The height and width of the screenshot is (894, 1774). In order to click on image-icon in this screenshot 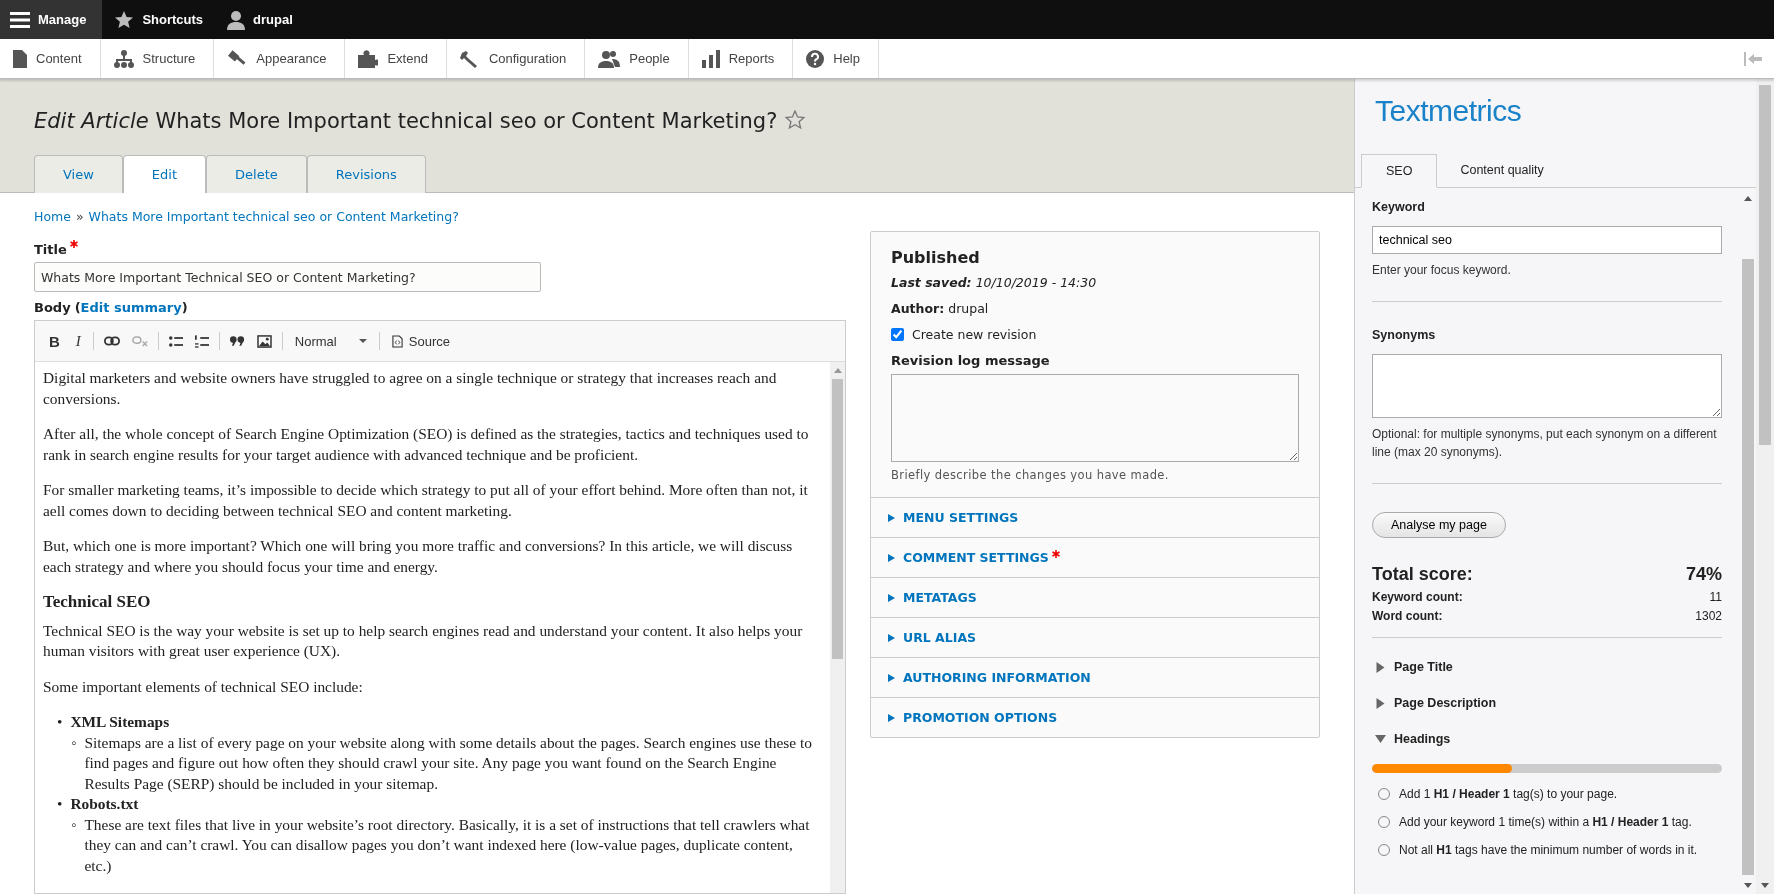, I will do `click(264, 341)`.